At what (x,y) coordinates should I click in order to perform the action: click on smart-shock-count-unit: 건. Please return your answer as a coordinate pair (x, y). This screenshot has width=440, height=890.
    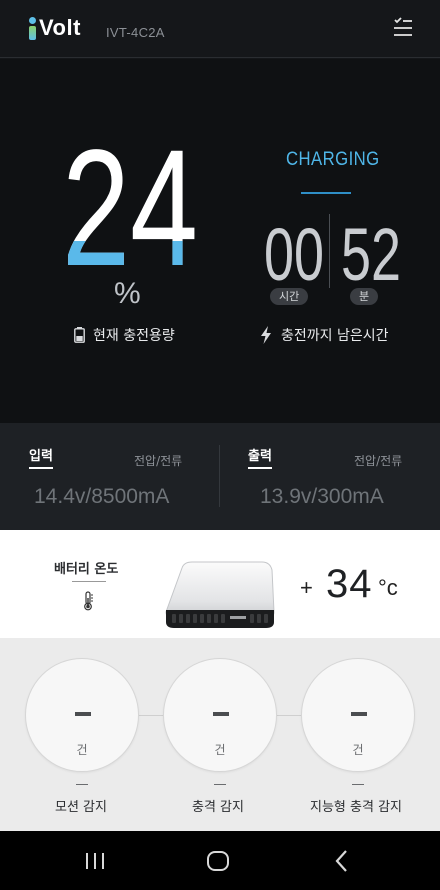
    Looking at the image, I should click on (358, 750).